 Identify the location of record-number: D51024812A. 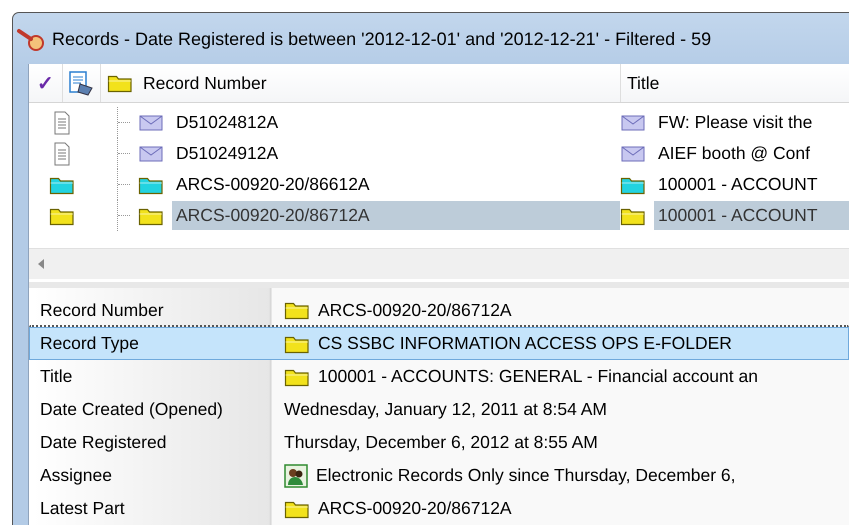
(227, 122).